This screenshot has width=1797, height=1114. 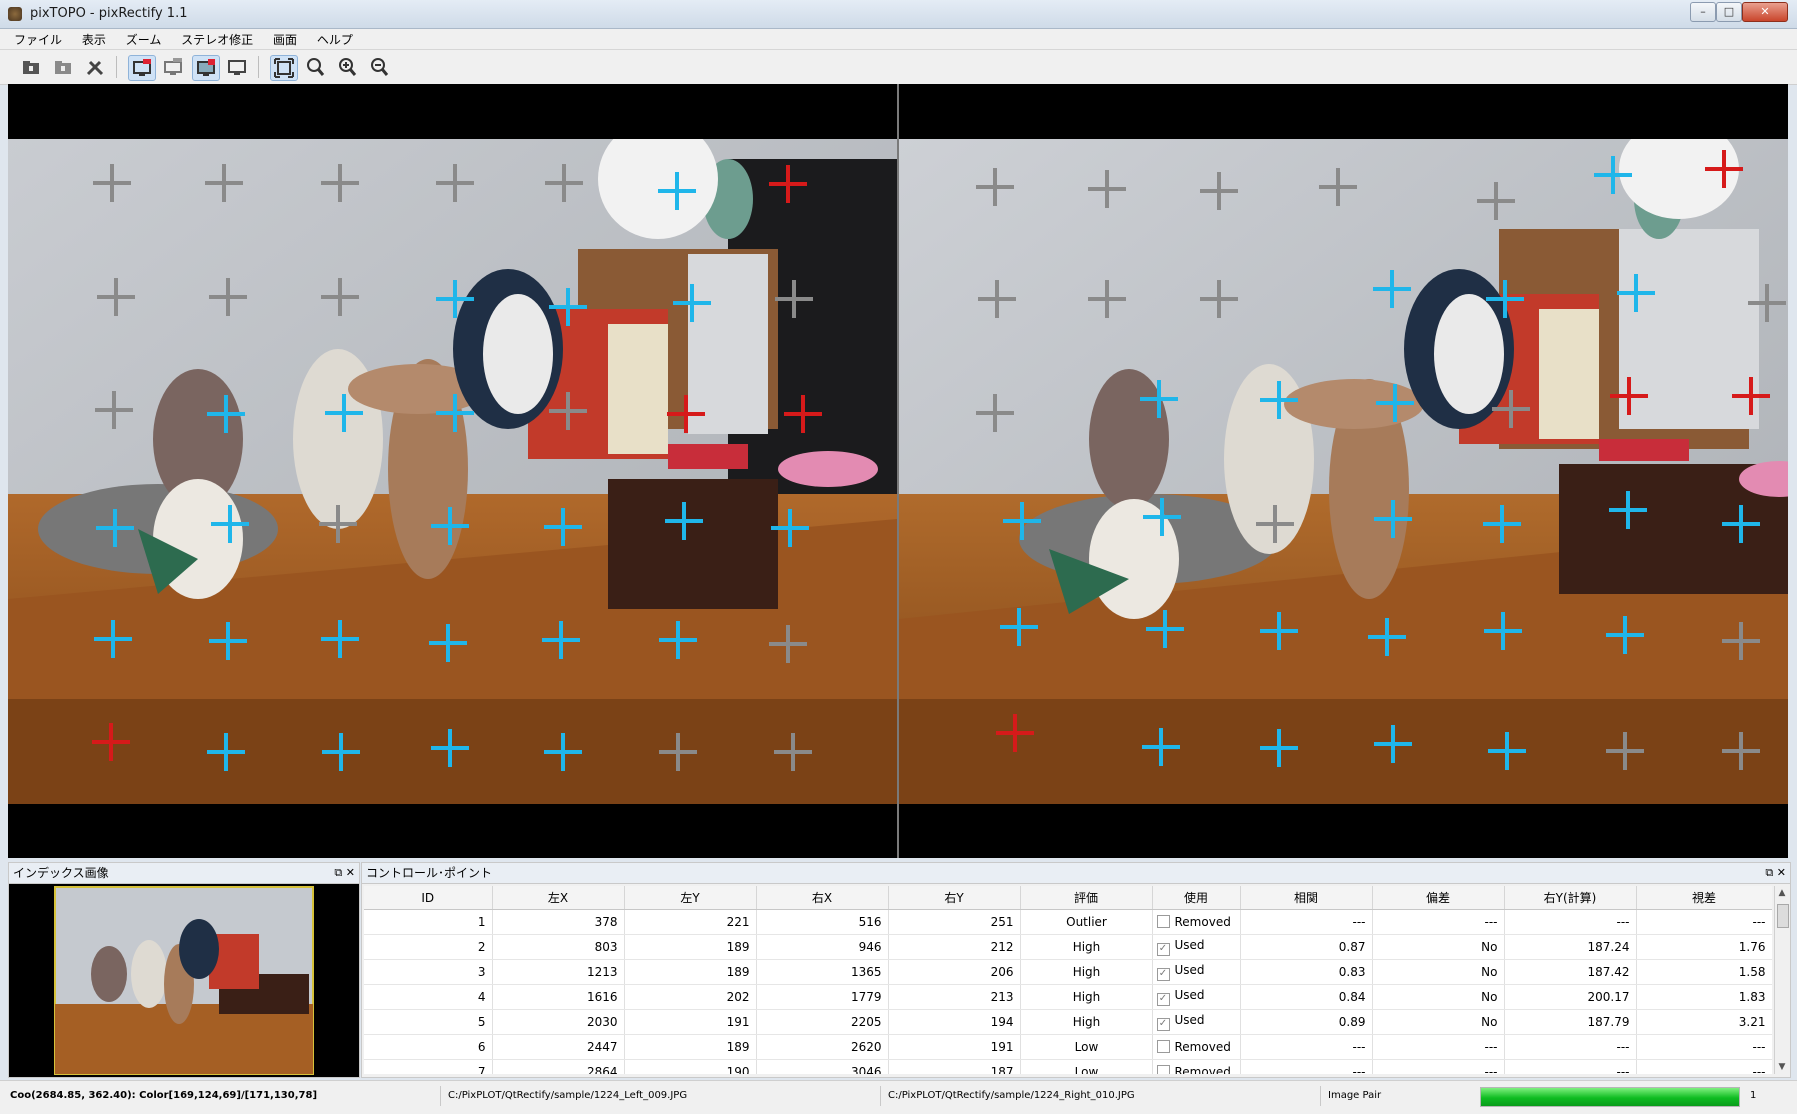 What do you see at coordinates (1068, 1022) in the screenshot?
I see `table-row: 5 2030 191 2205 194 High ✓ Used 0.89 No 187.79 3.21` at bounding box center [1068, 1022].